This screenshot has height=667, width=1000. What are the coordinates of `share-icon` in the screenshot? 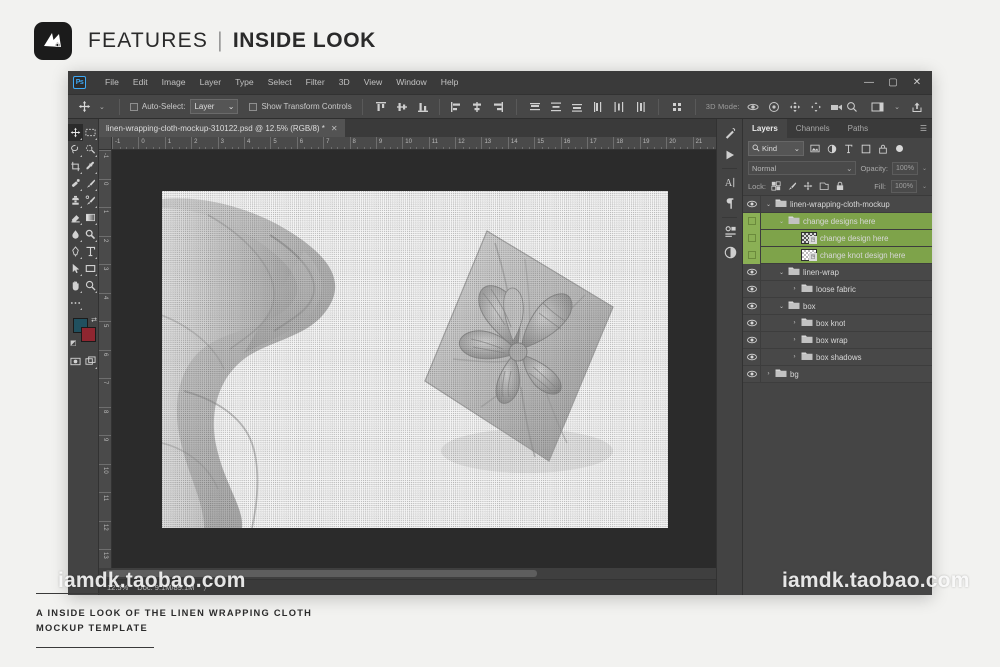 It's located at (917, 107).